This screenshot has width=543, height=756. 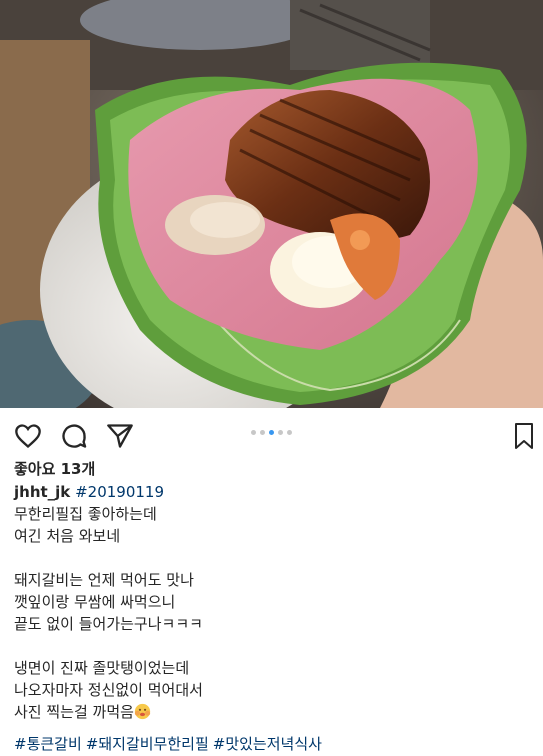 What do you see at coordinates (120, 436) in the screenshot?
I see `paper-plane-icon` at bounding box center [120, 436].